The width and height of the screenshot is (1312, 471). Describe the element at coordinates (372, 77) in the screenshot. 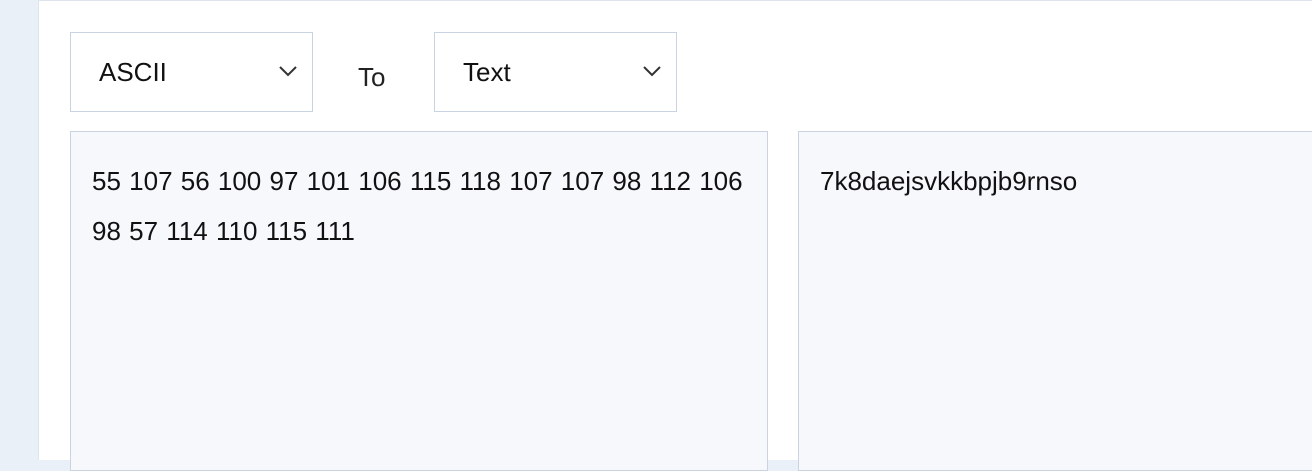

I see `to-label: To` at that location.